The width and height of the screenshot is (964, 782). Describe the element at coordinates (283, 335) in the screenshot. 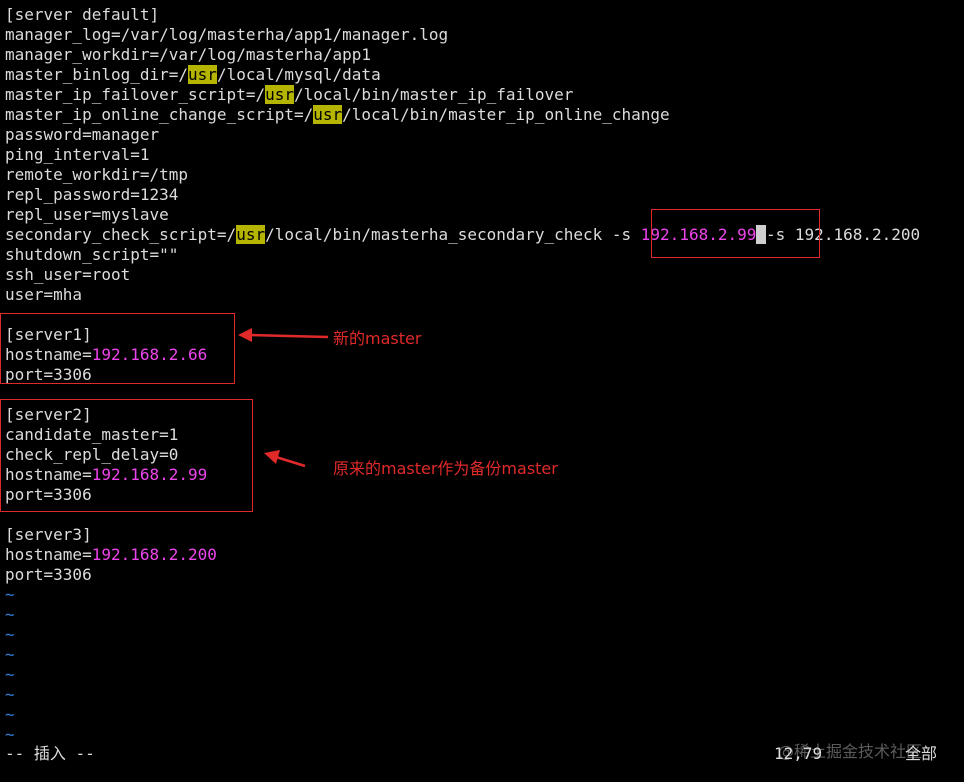

I see `server1-arrow-icon` at that location.